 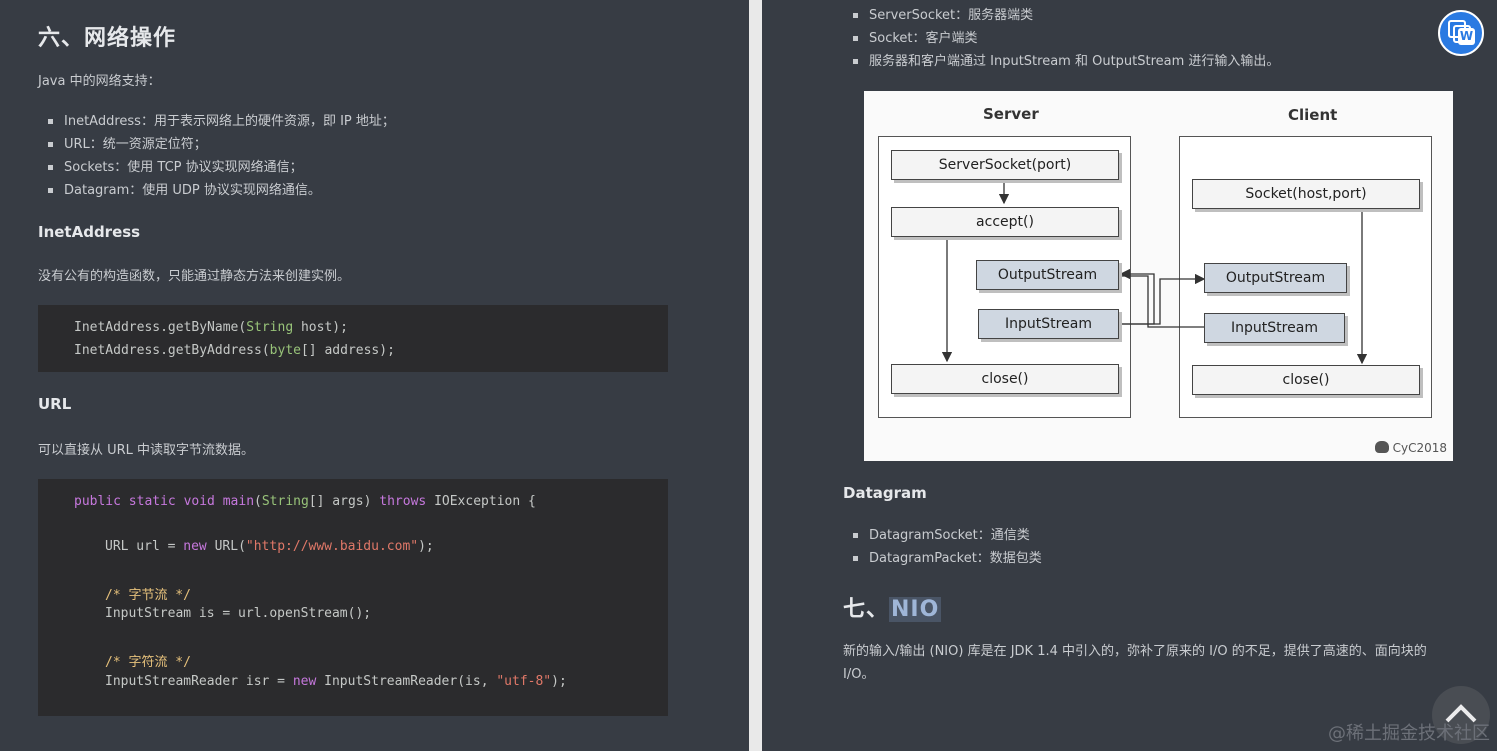 I want to click on client-socket-box: Socket(host,port), so click(x=1306, y=194).